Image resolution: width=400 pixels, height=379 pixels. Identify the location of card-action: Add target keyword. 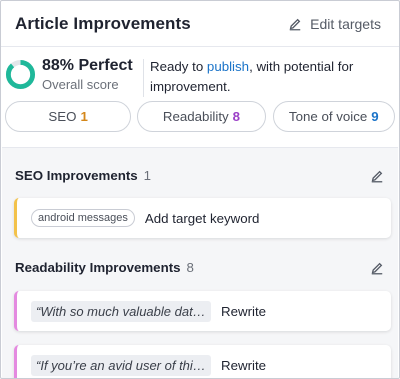
(202, 218).